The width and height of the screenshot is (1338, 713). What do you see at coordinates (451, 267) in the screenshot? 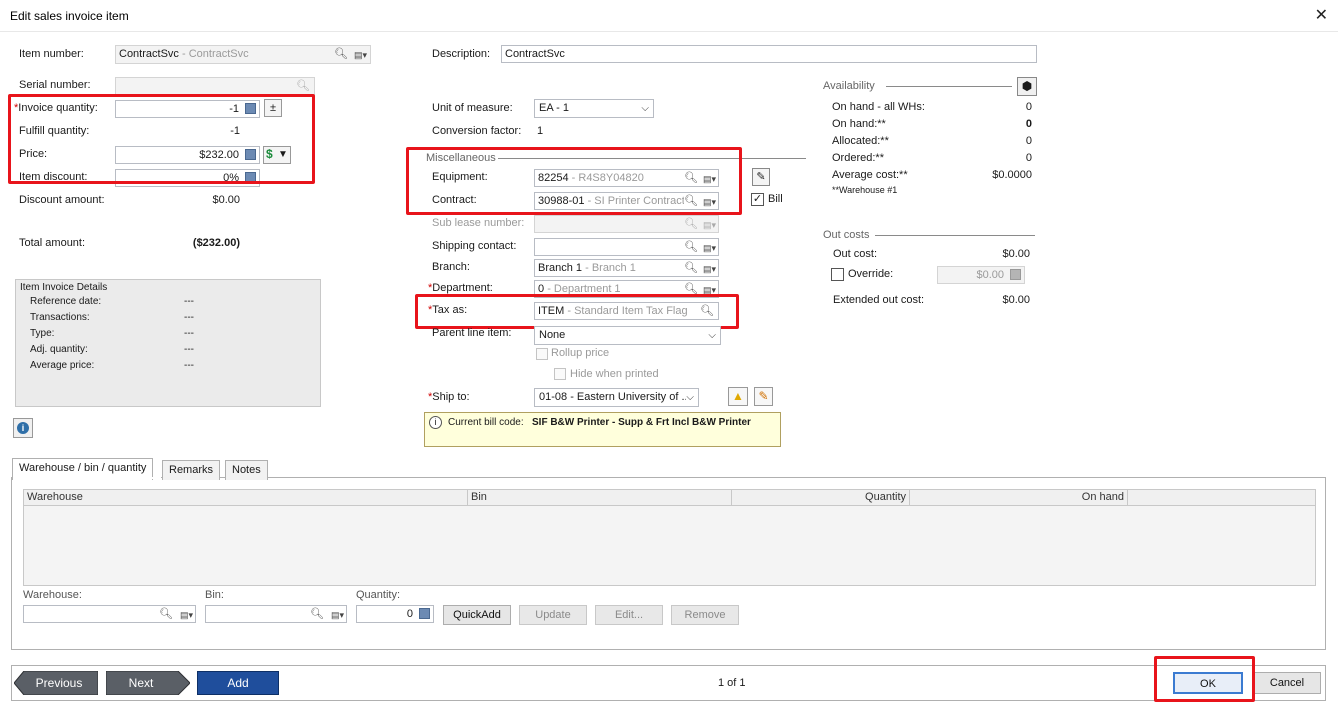
I see `branch-label: Branch:` at bounding box center [451, 267].